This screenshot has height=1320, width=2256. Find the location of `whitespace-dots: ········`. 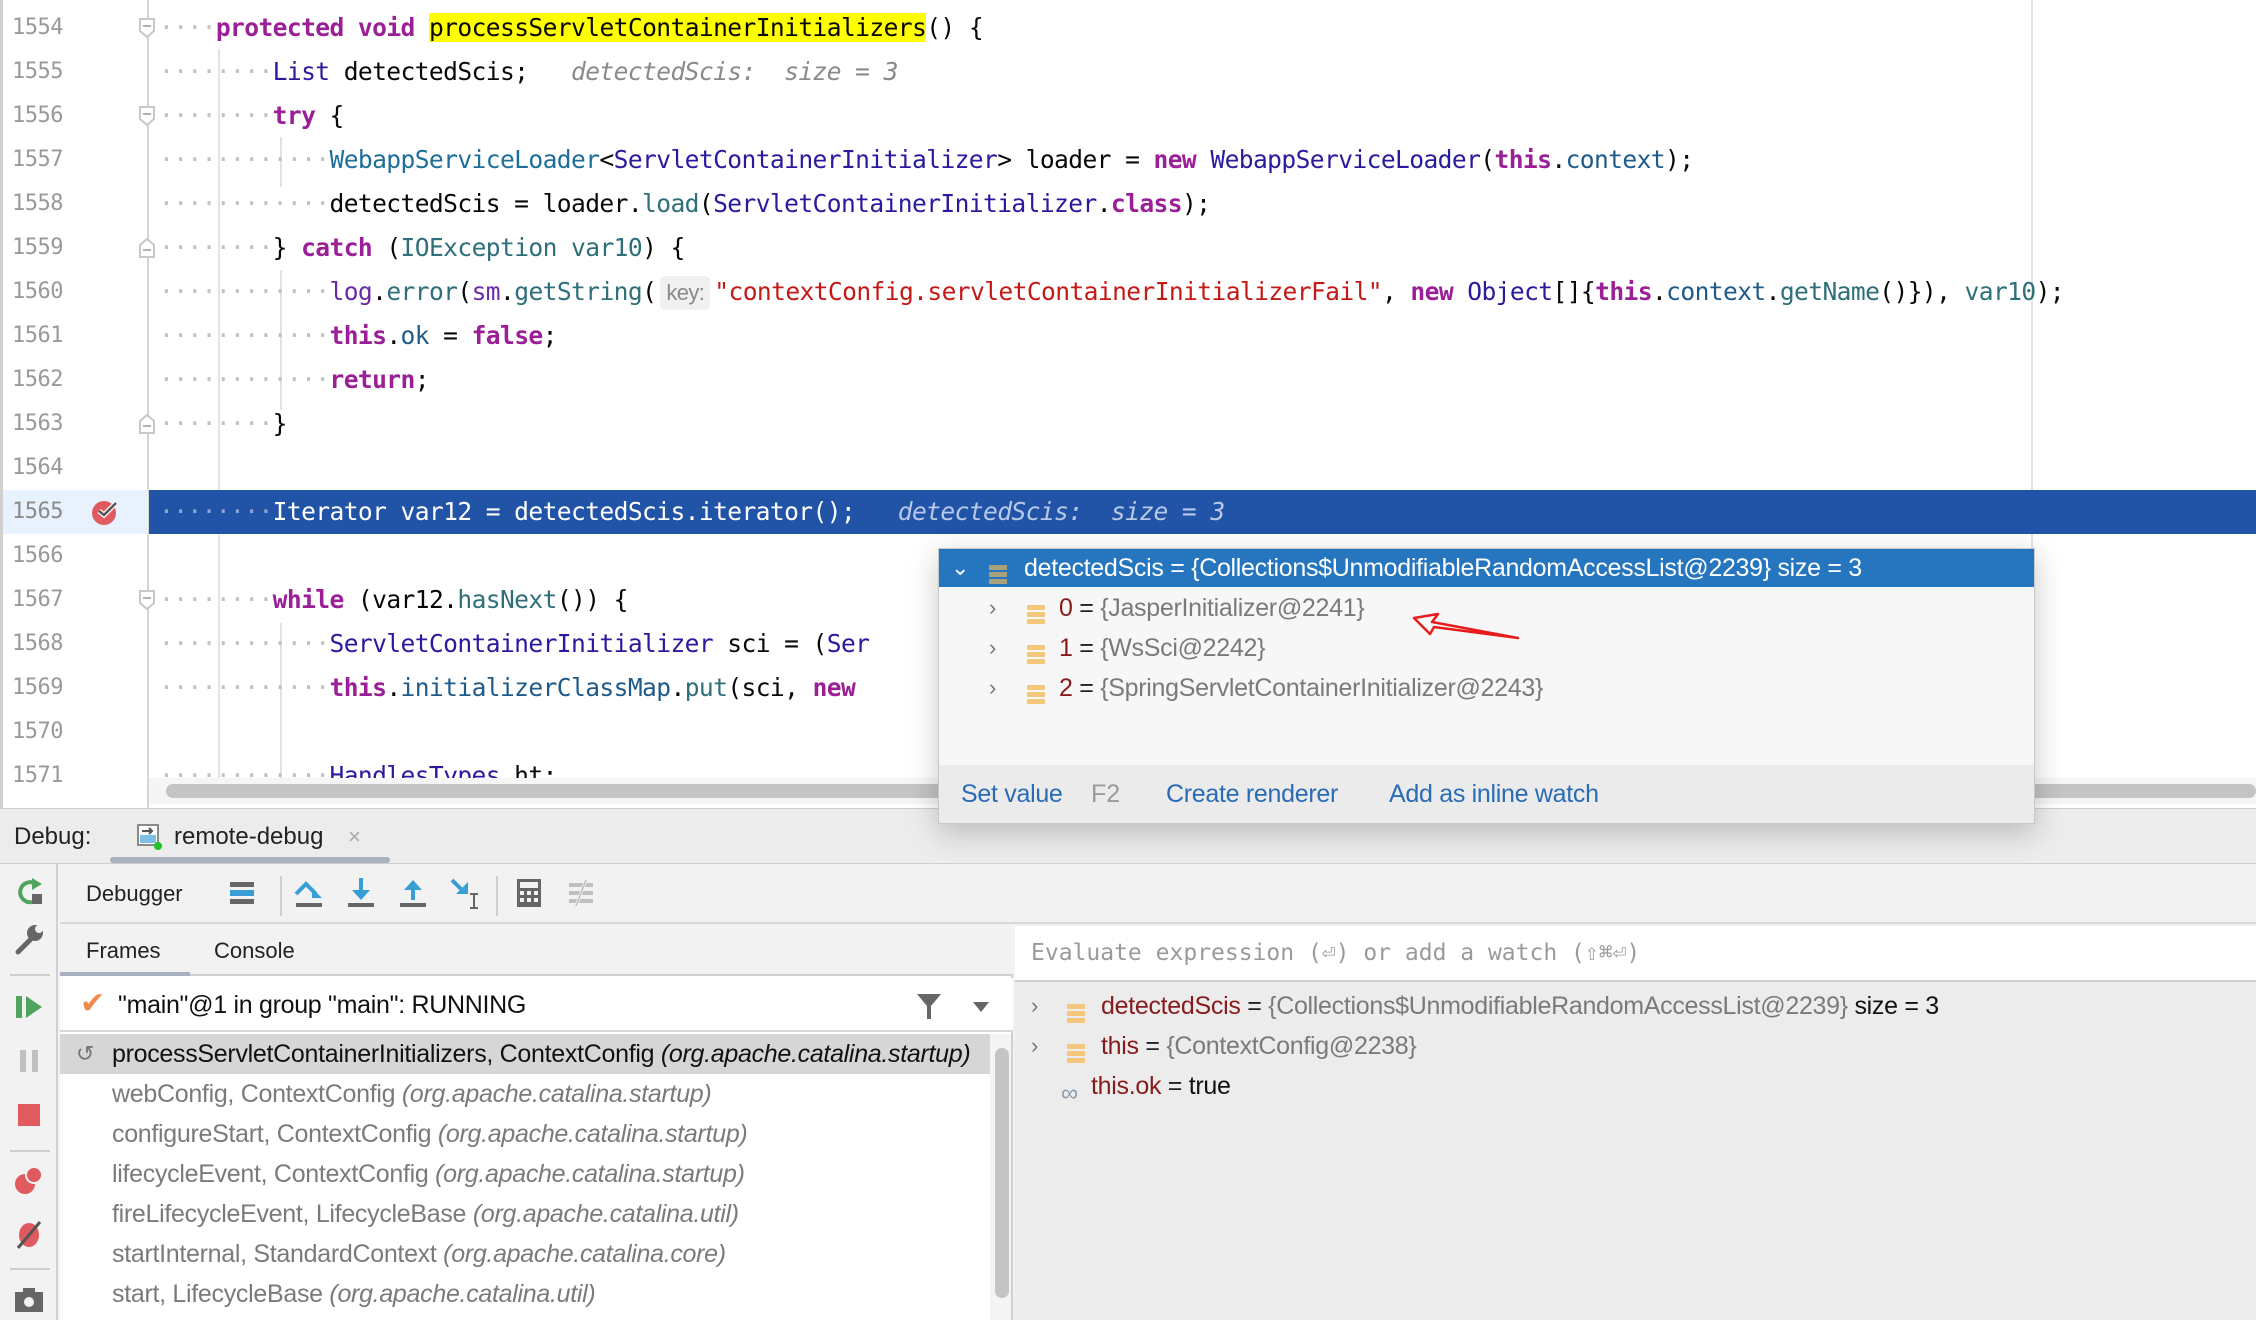

whitespace-dots: ········ is located at coordinates (216, 511).